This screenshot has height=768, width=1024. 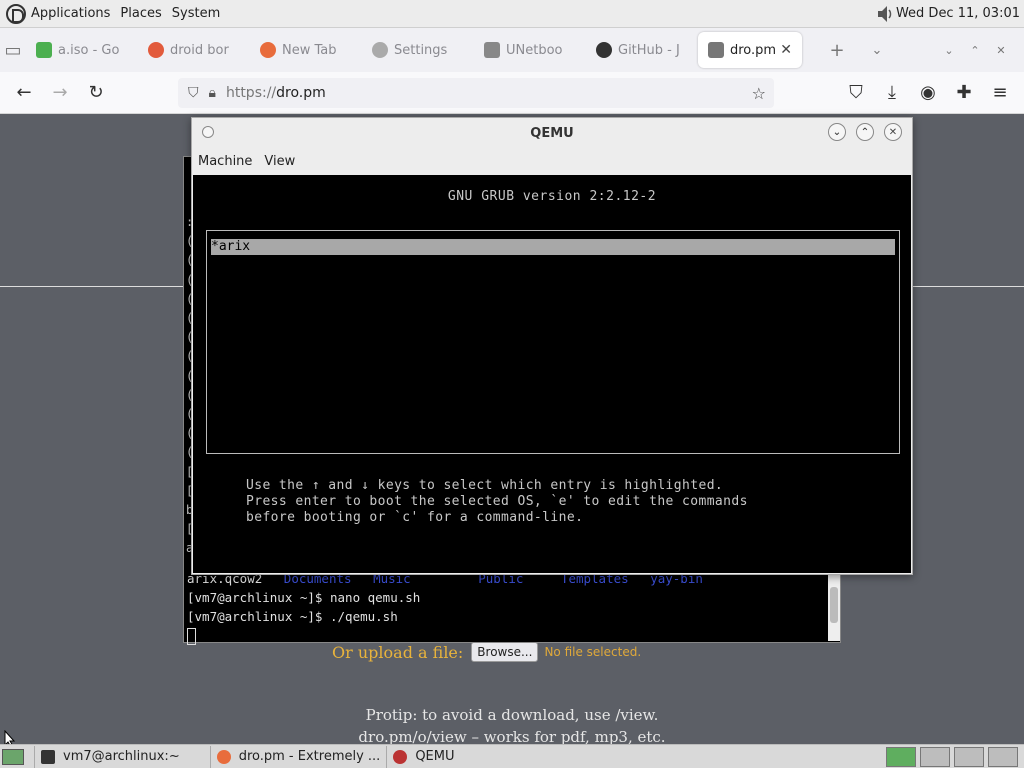 What do you see at coordinates (70, 13) in the screenshot?
I see `menu-applications: Applications` at bounding box center [70, 13].